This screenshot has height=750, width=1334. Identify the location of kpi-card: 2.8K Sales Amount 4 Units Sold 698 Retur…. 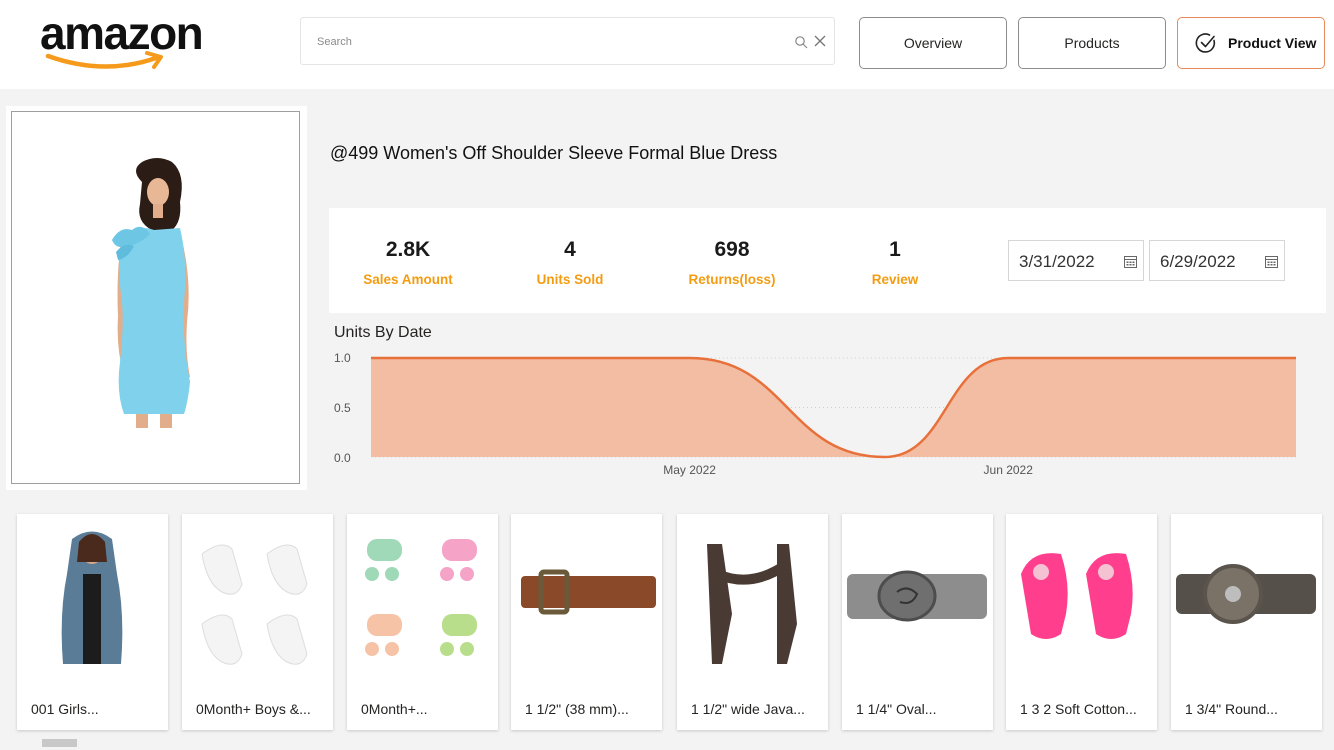
(827, 260).